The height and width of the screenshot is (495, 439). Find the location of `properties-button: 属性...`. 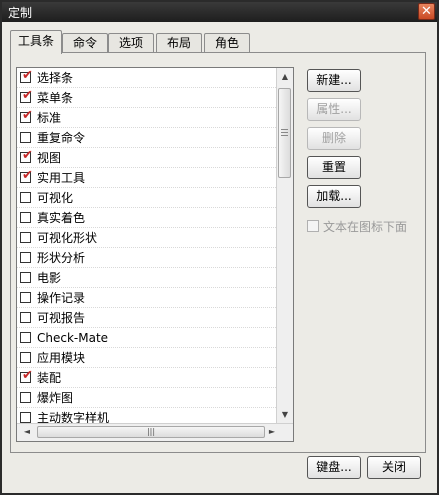

properties-button: 属性... is located at coordinates (334, 109).